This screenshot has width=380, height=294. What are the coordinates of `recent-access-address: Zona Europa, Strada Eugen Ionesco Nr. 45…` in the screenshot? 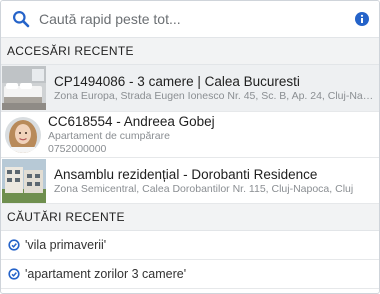 It's located at (216, 96).